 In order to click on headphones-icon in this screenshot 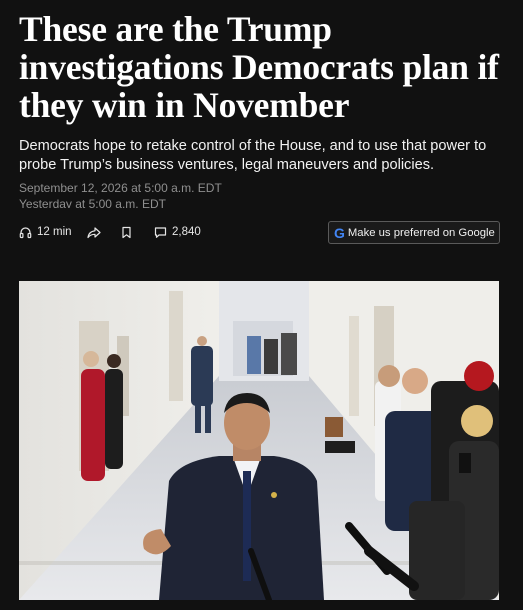, I will do `click(25, 232)`.